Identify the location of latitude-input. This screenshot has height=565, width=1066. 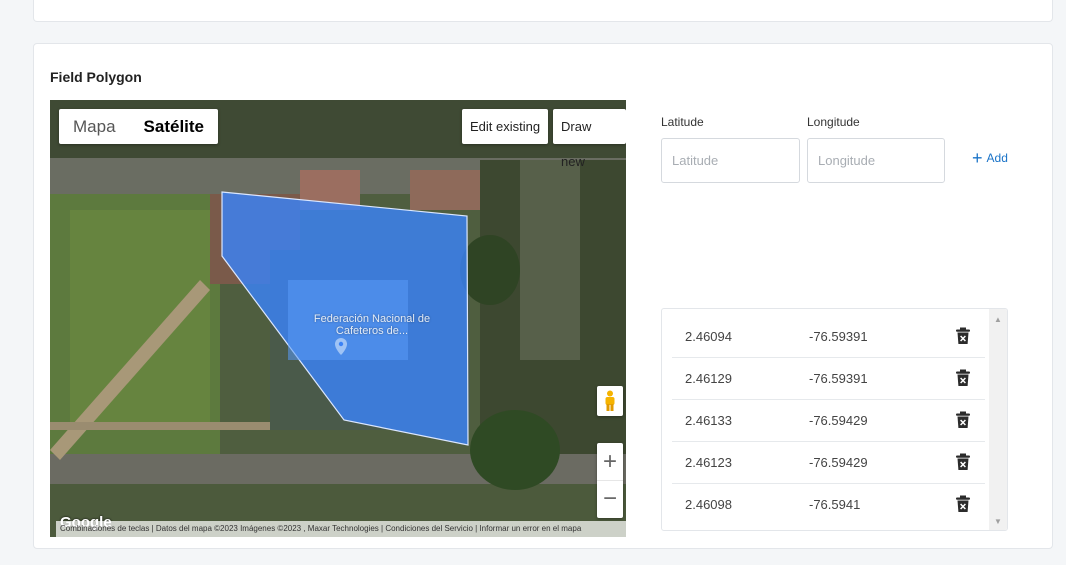
(730, 160).